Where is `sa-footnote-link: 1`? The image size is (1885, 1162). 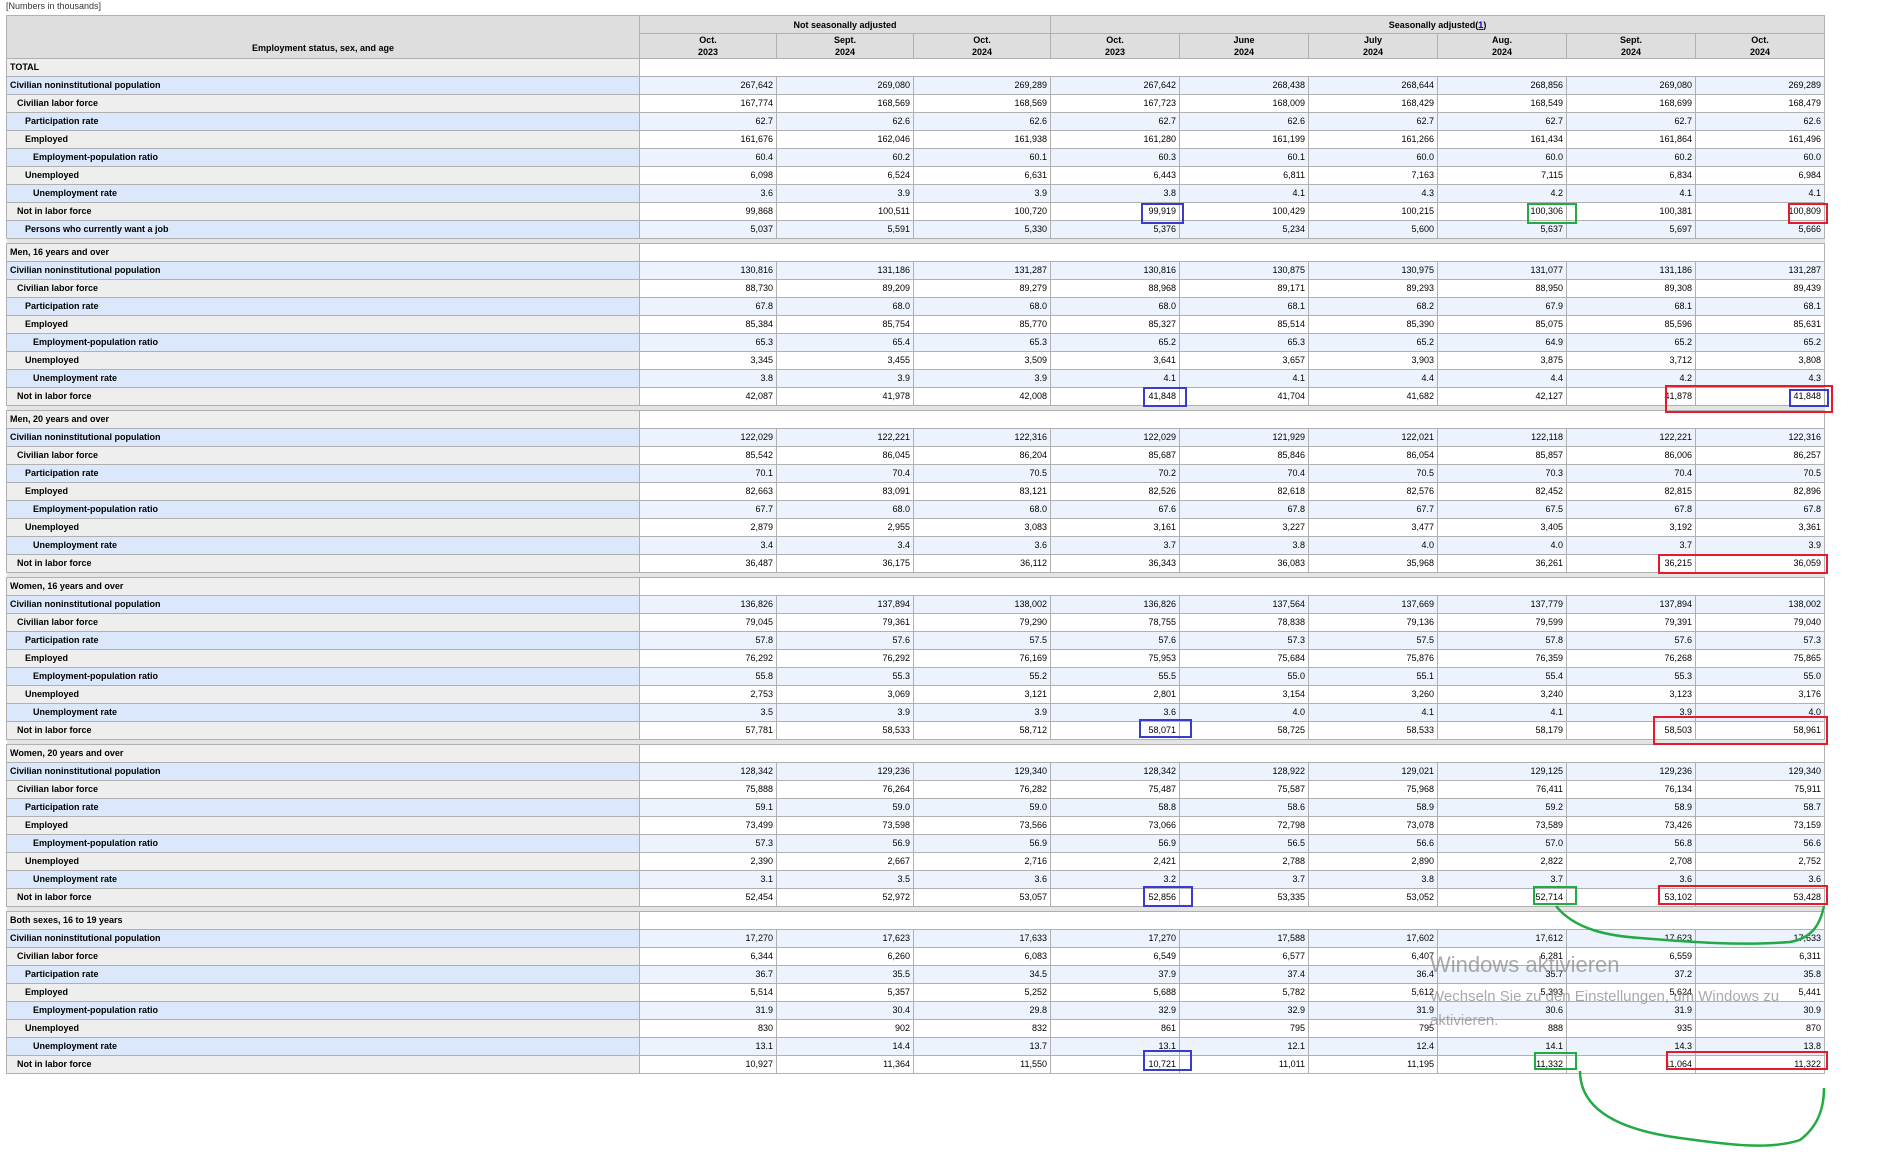 sa-footnote-link: 1 is located at coordinates (1480, 25).